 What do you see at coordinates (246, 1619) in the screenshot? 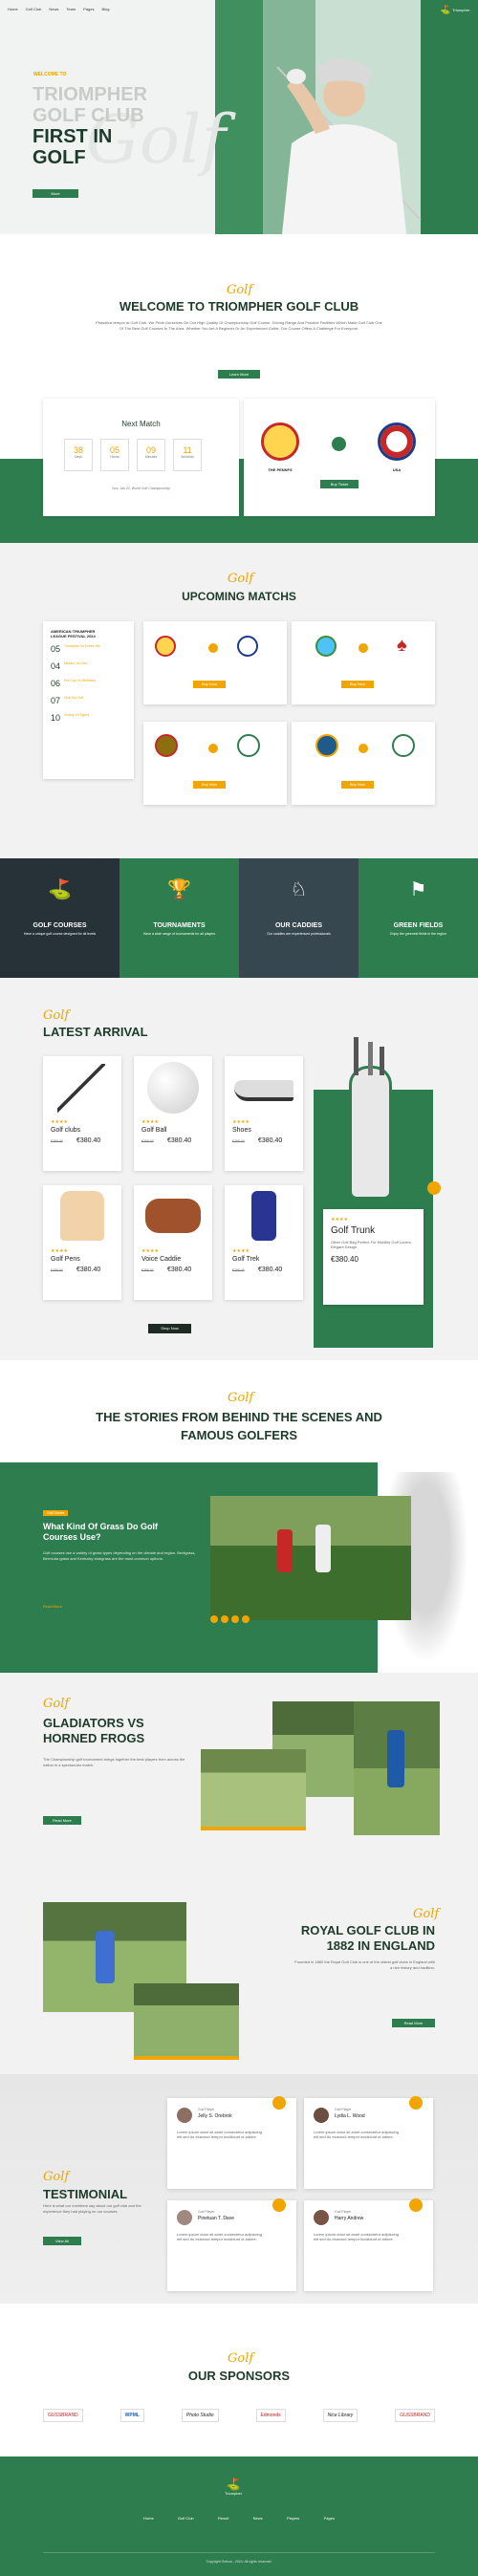
I see `youtube-icon` at bounding box center [246, 1619].